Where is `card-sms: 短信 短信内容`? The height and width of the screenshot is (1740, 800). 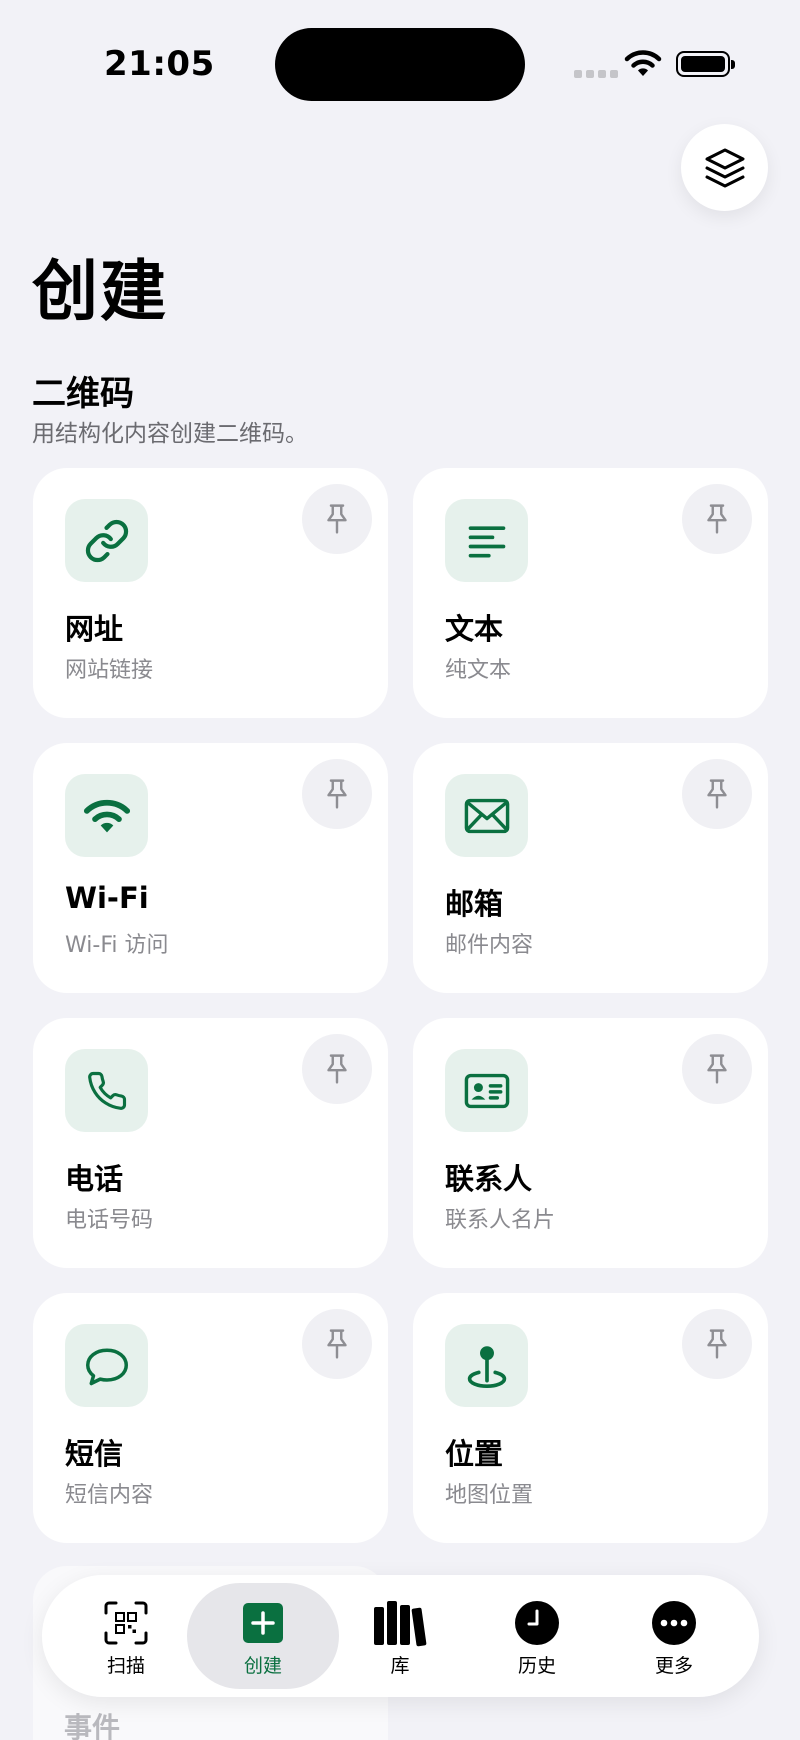
card-sms: 短信 短信内容 is located at coordinates (210, 1418).